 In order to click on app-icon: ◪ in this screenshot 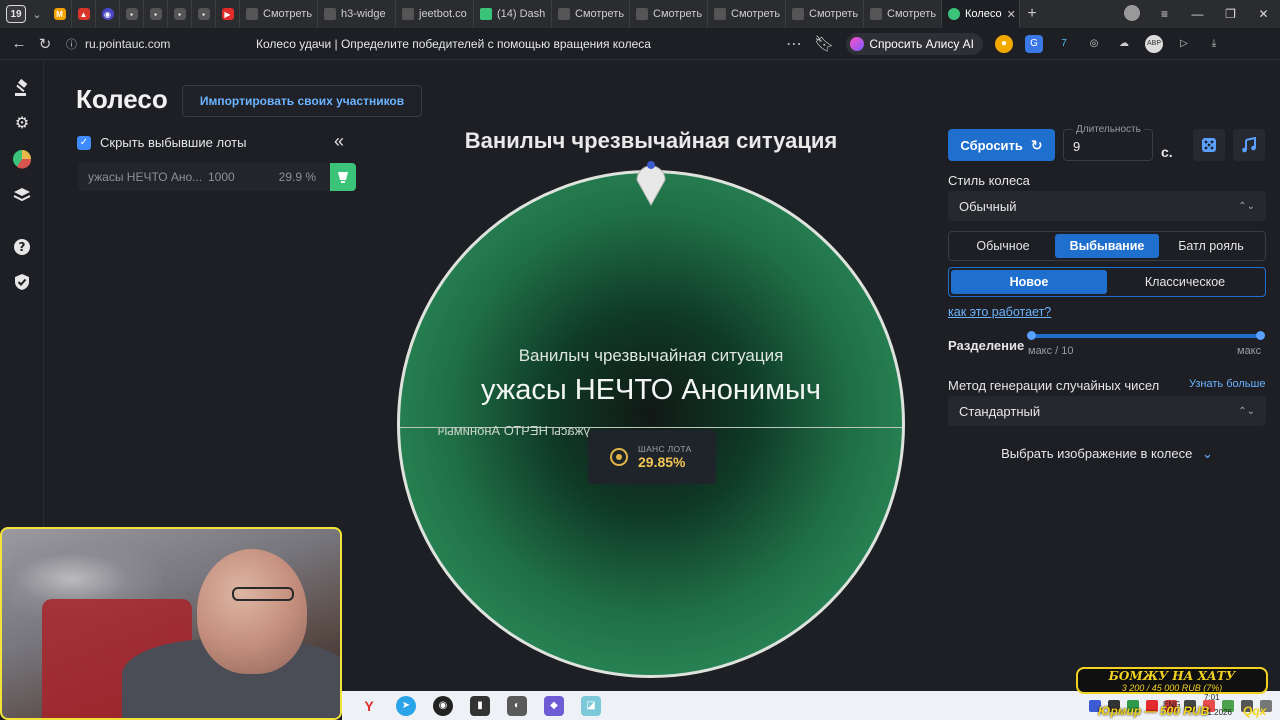, I will do `click(591, 705)`.